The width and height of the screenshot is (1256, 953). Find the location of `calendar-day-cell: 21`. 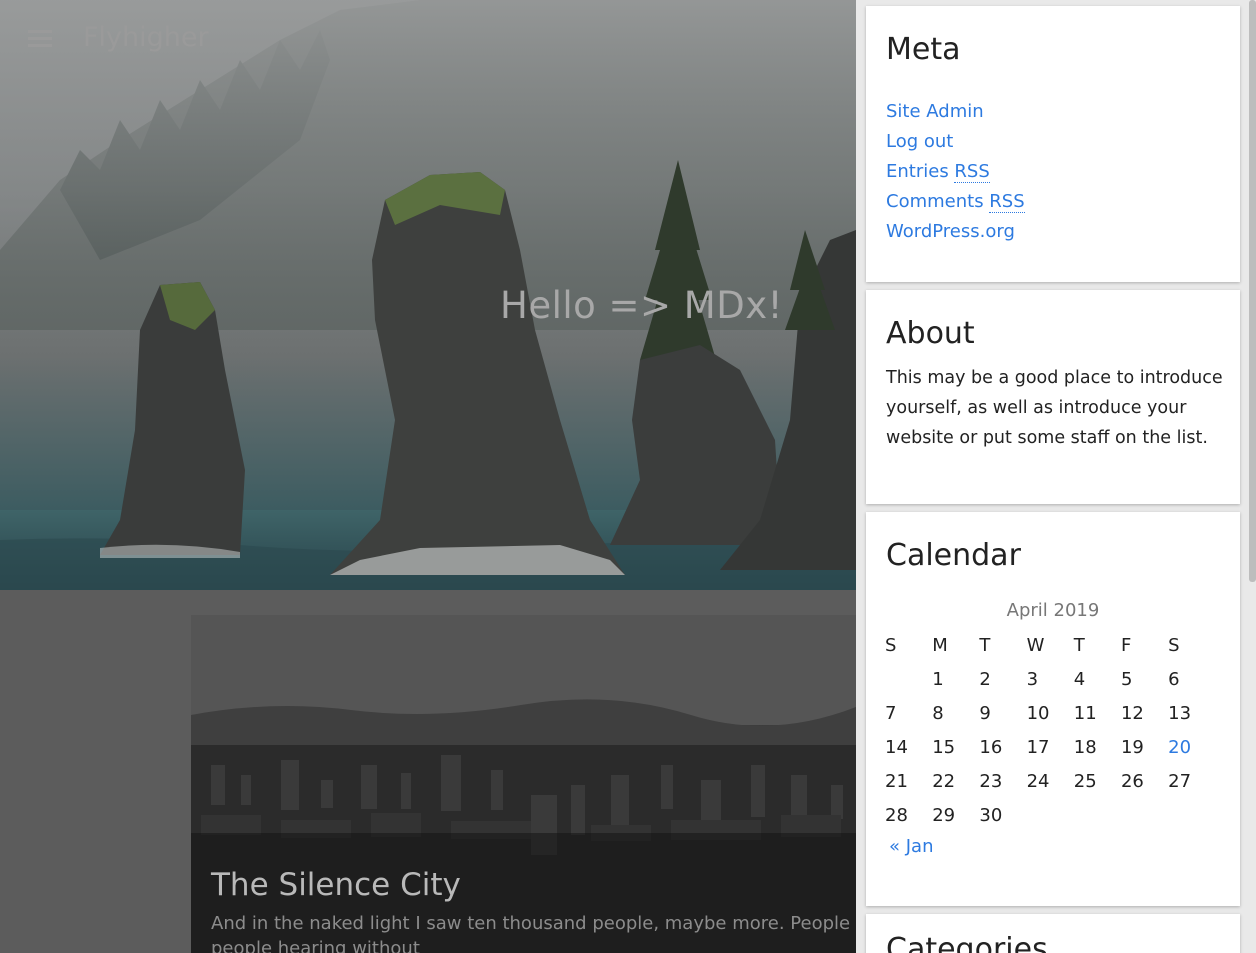

calendar-day-cell: 21 is located at coordinates (896, 781).